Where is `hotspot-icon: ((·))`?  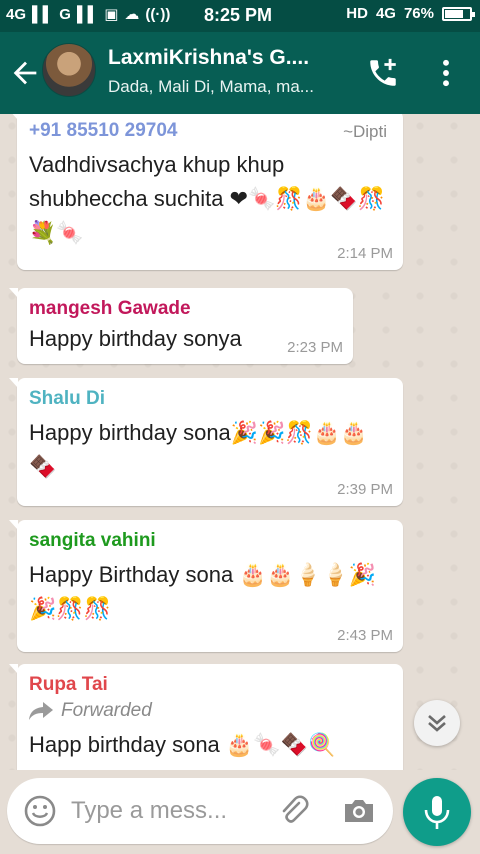 hotspot-icon: ((·)) is located at coordinates (158, 14).